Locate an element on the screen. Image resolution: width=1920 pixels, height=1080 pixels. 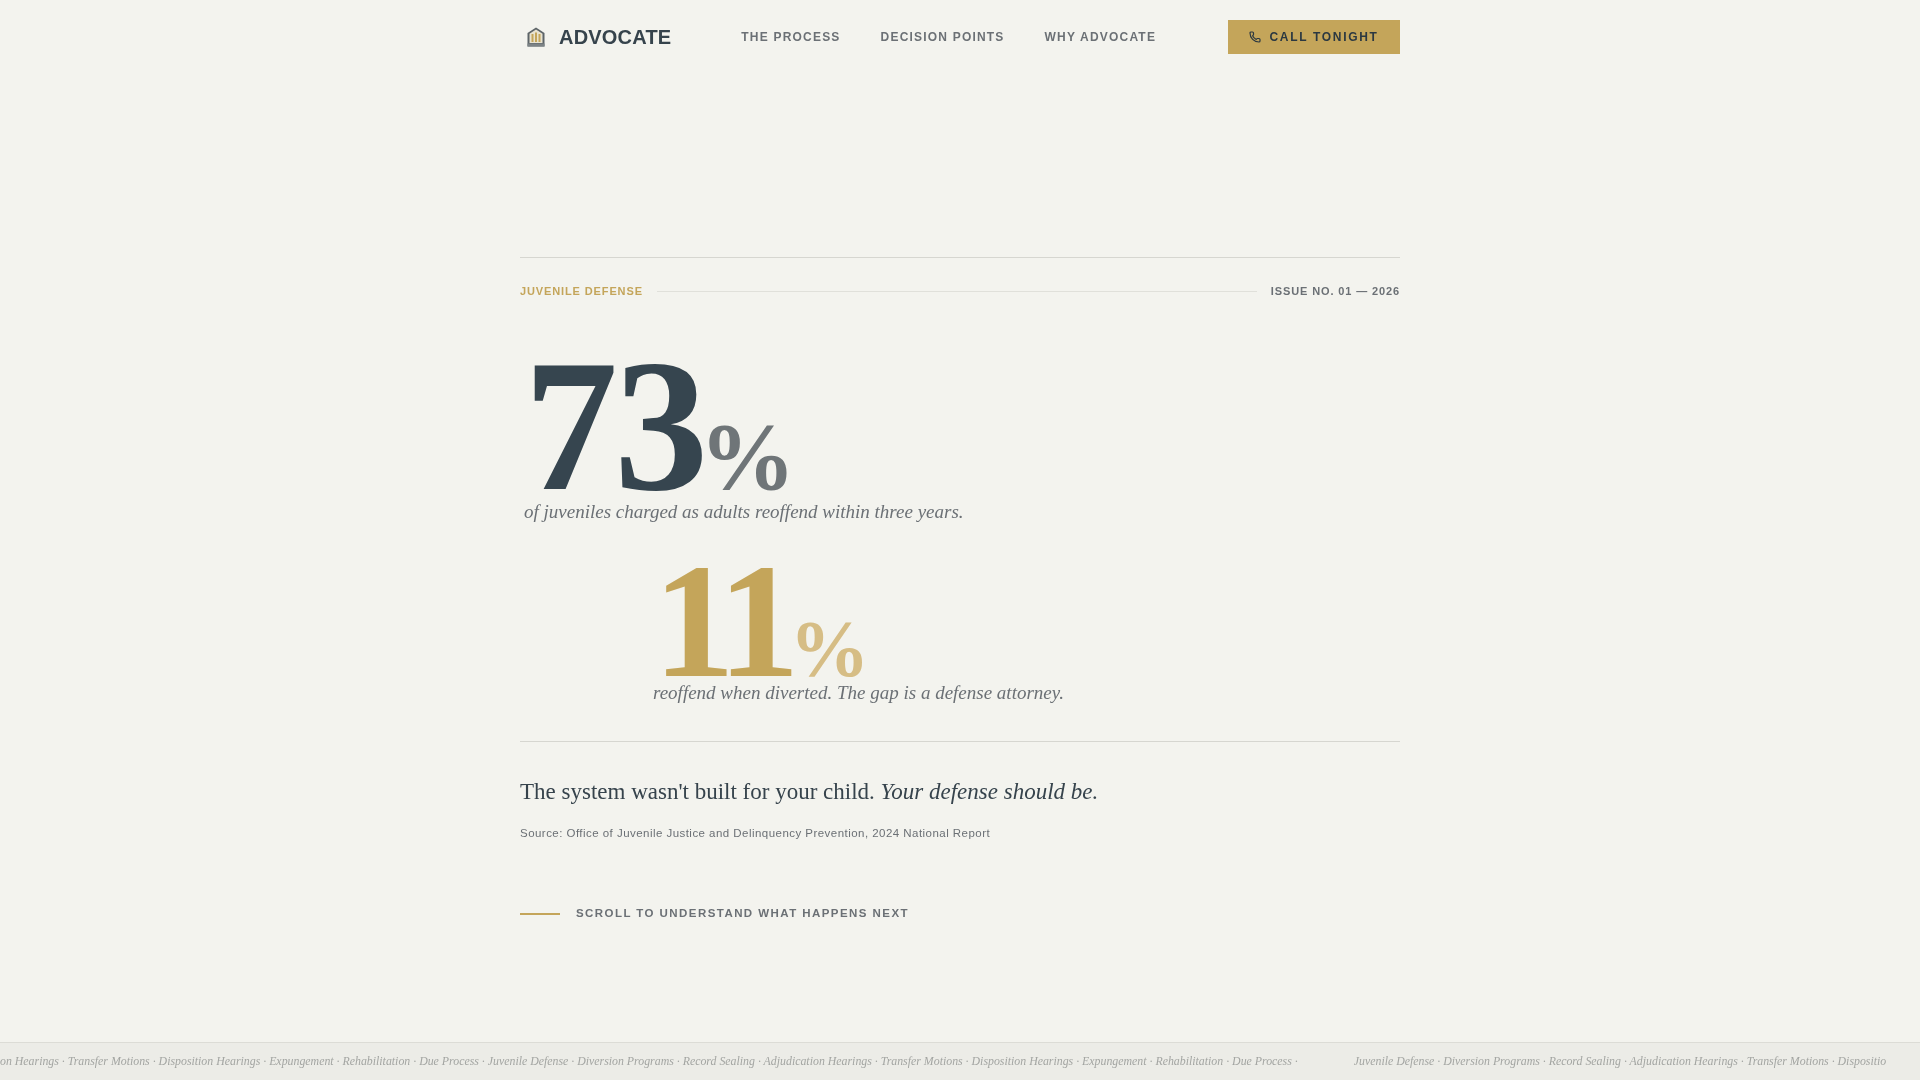
section-label: JUVENILE DEFENSE is located at coordinates (581, 291).